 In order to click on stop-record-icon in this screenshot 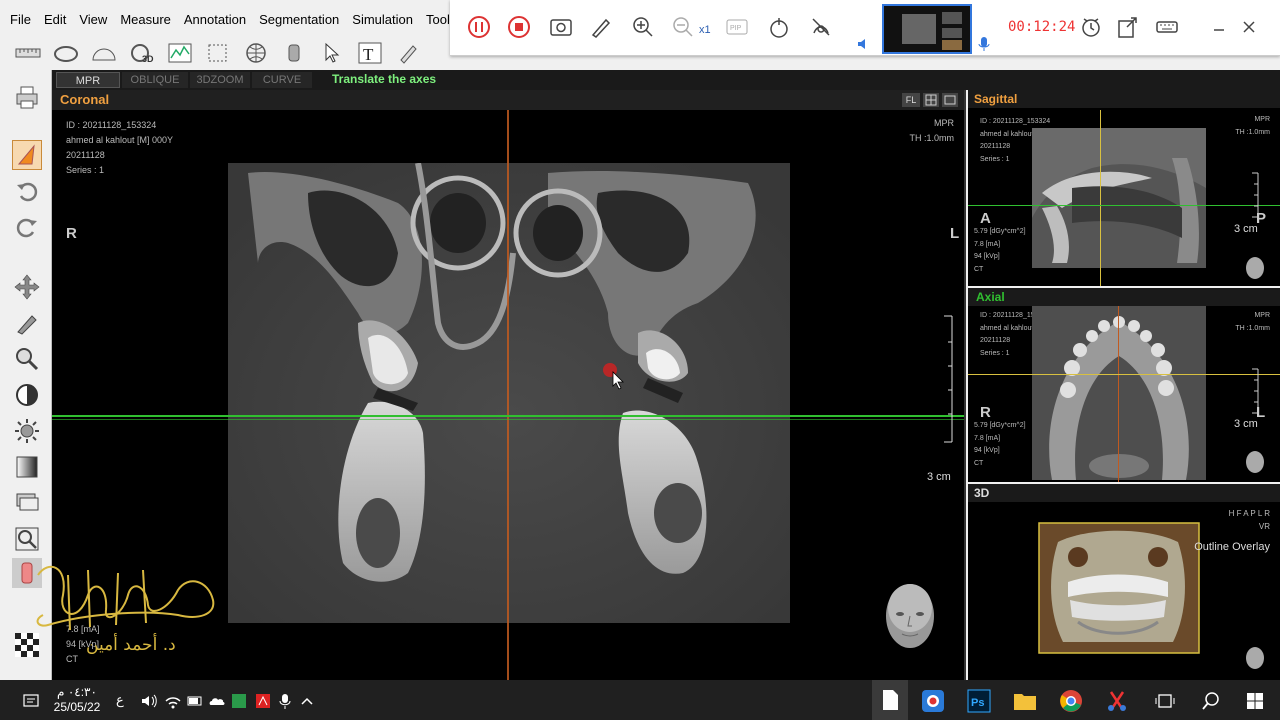, I will do `click(519, 27)`.